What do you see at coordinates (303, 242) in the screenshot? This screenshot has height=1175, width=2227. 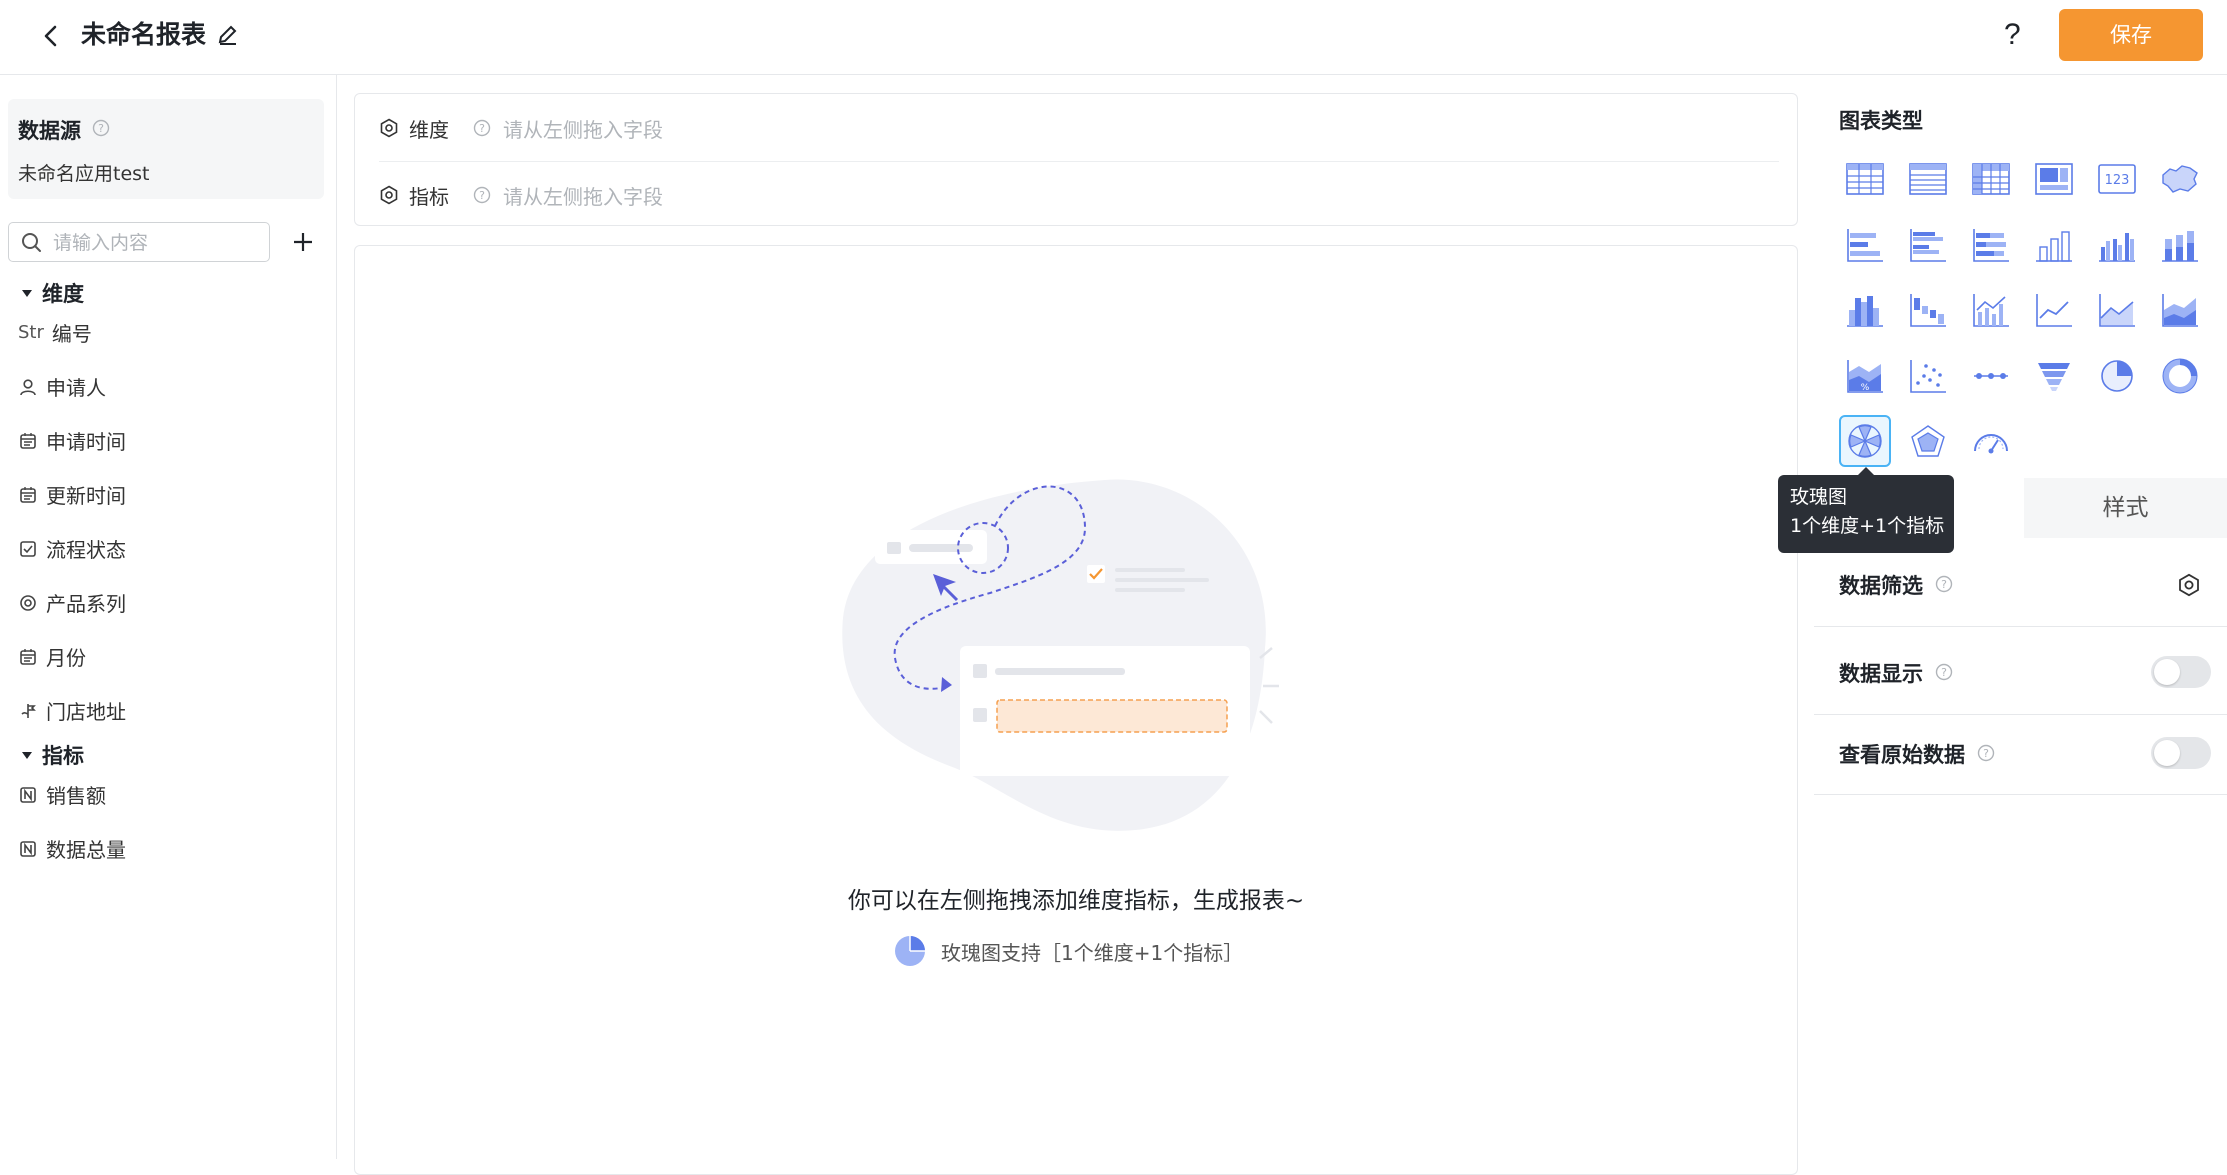 I see `add-field-icon` at bounding box center [303, 242].